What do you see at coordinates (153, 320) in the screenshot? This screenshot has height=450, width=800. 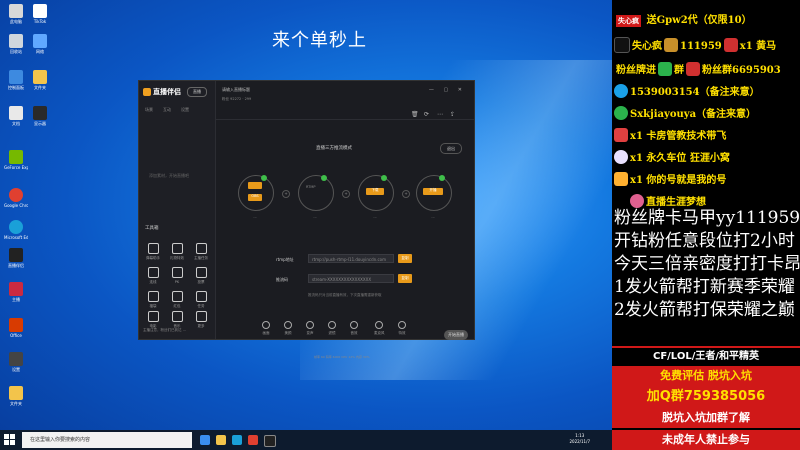 I see `tool-9: 电影` at bounding box center [153, 320].